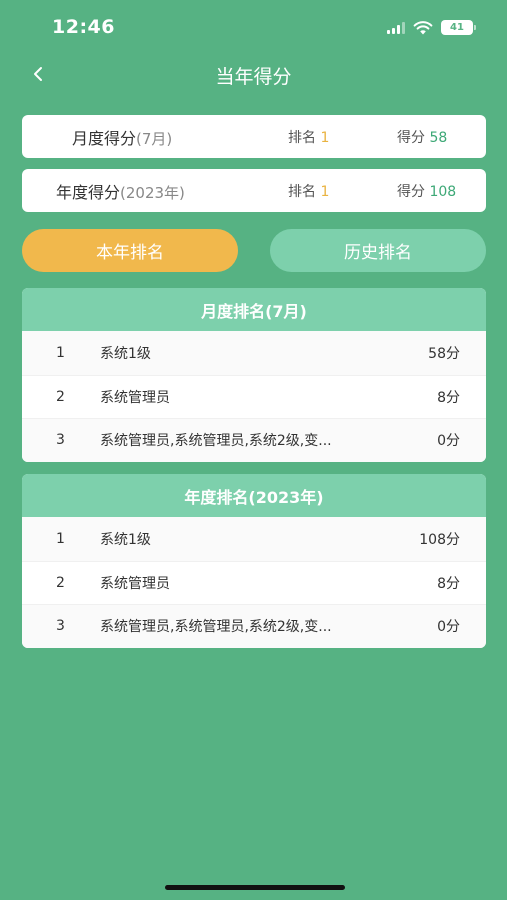  I want to click on monthly-rank: 排名 1, so click(308, 137).